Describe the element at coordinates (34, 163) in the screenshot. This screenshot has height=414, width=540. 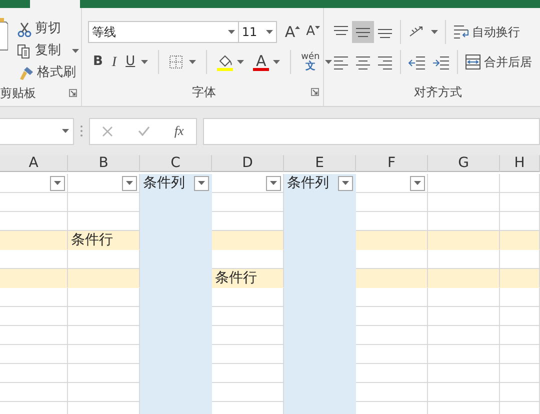
I see `column-header: A` at that location.